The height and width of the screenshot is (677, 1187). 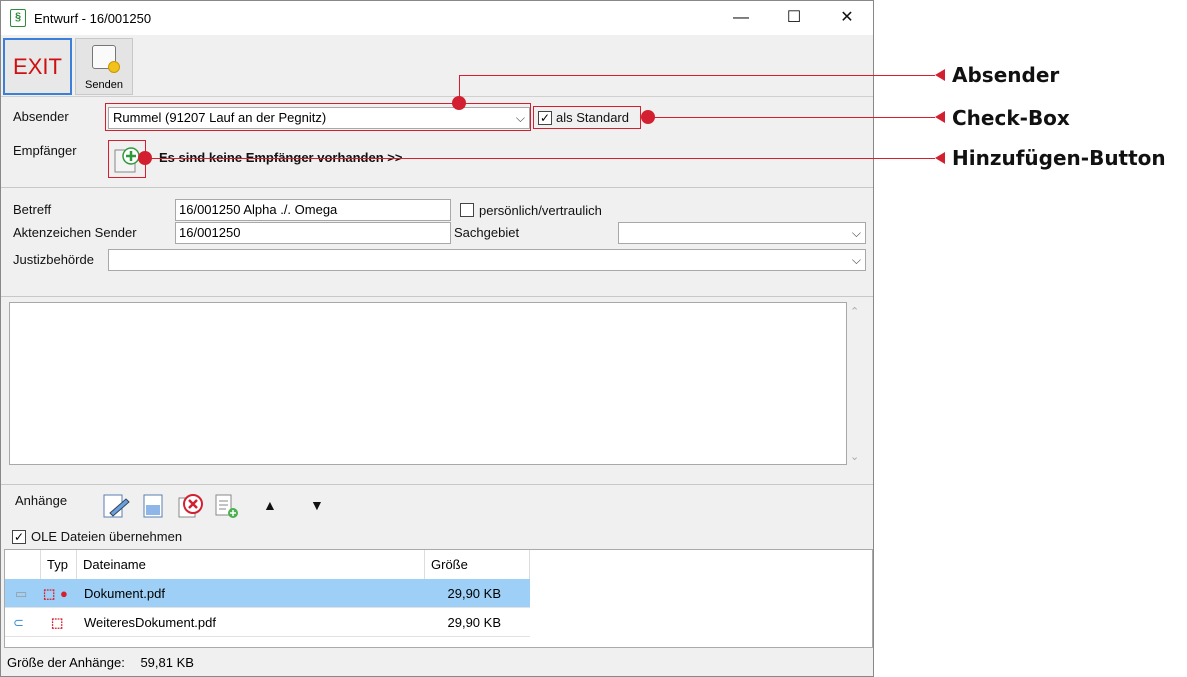 I want to click on reference-input: 16/001250, so click(x=313, y=233).